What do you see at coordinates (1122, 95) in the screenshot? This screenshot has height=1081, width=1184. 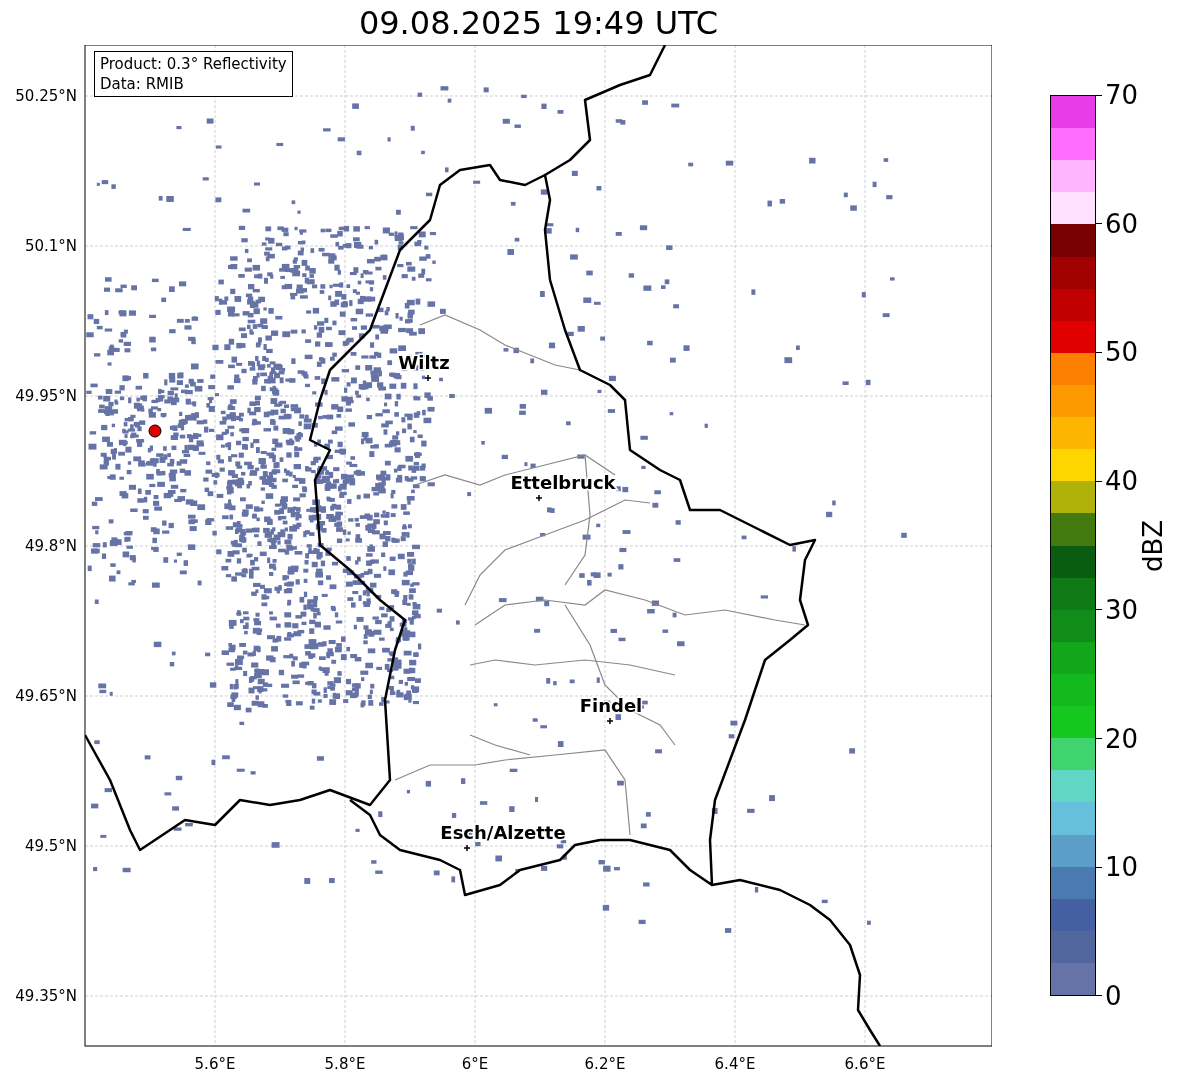 I see `colorbar-tick-label: 70` at bounding box center [1122, 95].